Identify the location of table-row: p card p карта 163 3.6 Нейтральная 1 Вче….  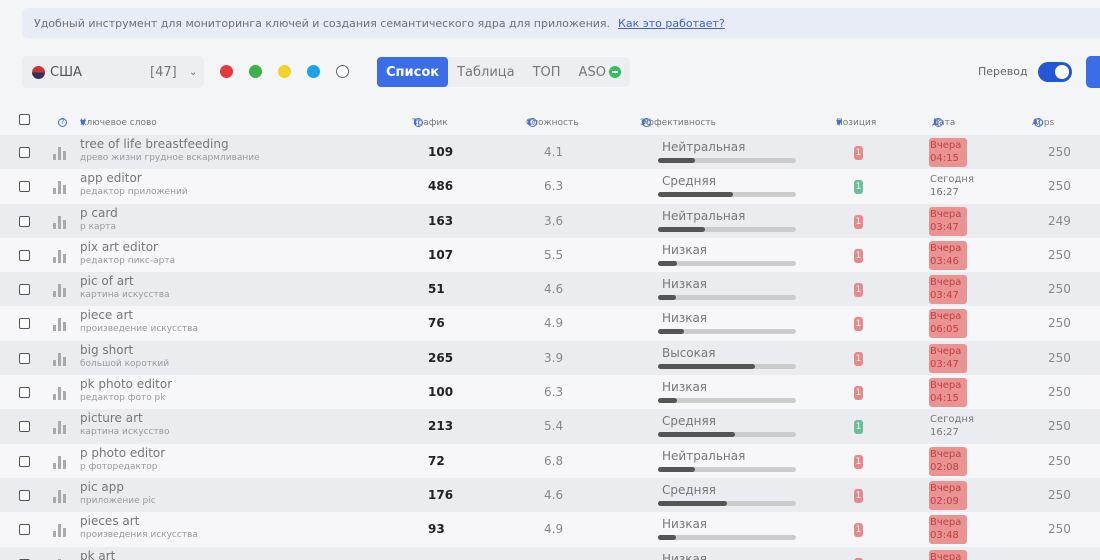
(550, 220).